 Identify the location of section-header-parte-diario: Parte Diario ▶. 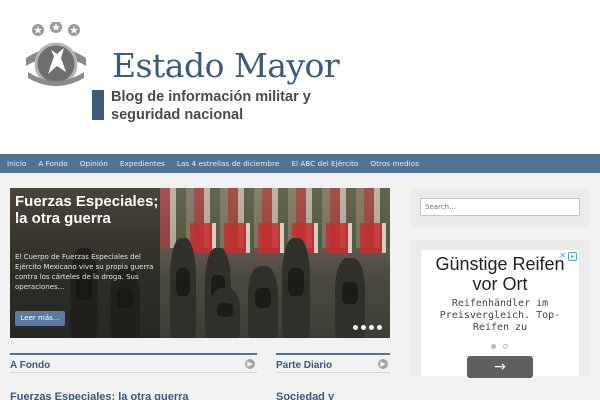
(333, 363).